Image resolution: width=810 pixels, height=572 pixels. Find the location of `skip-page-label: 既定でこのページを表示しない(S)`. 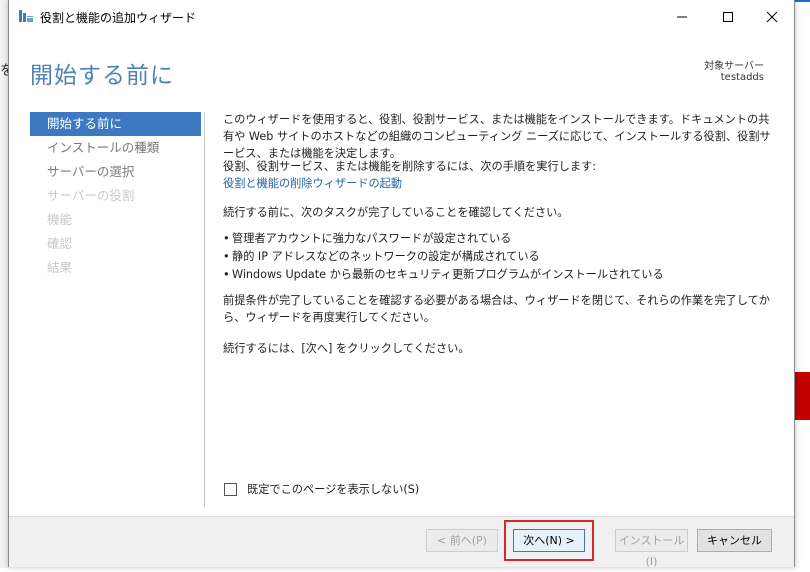

skip-page-label: 既定でこのページを表示しない(S) is located at coordinates (333, 489).